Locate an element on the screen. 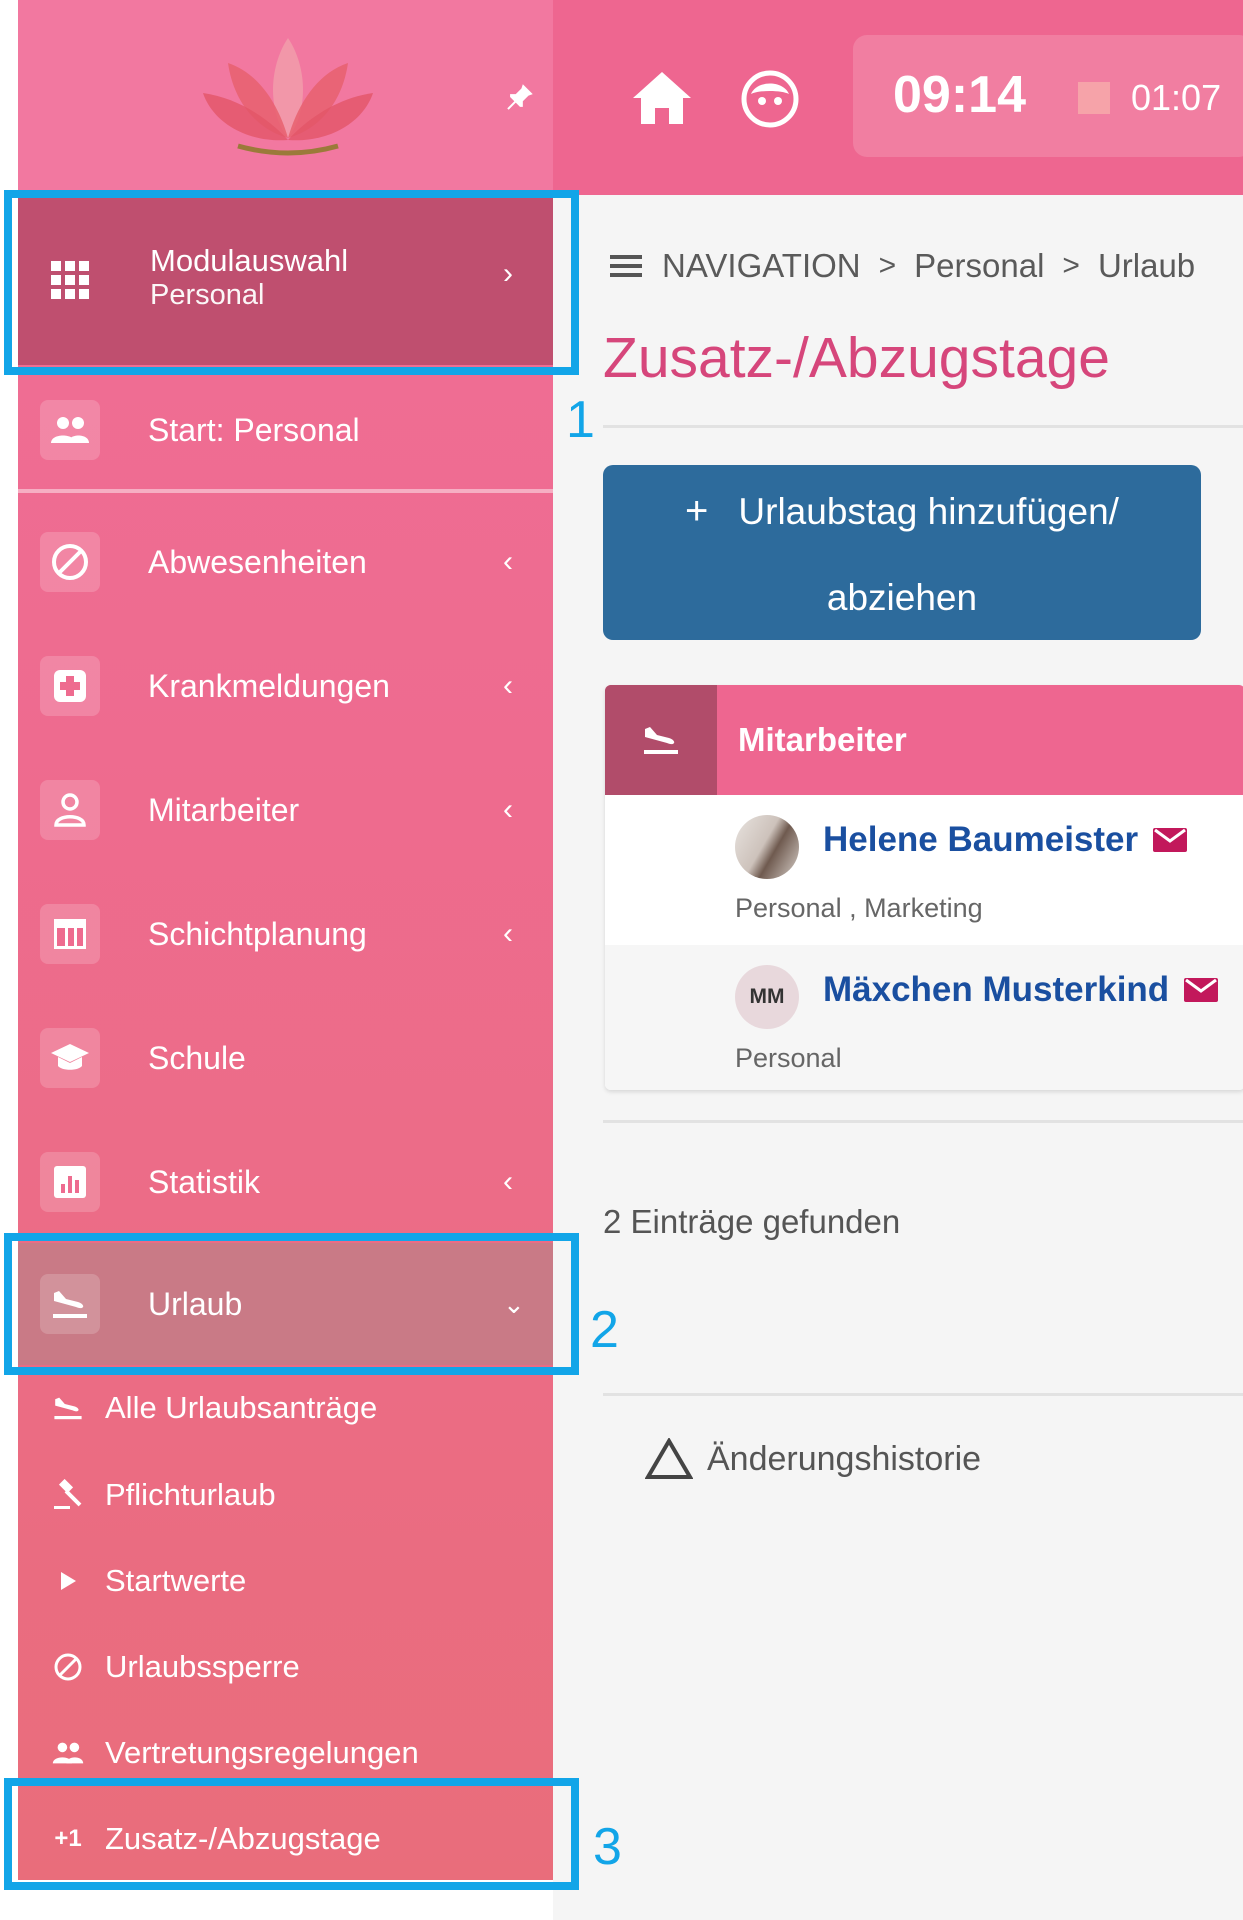  user-face-icon is located at coordinates (770, 99).